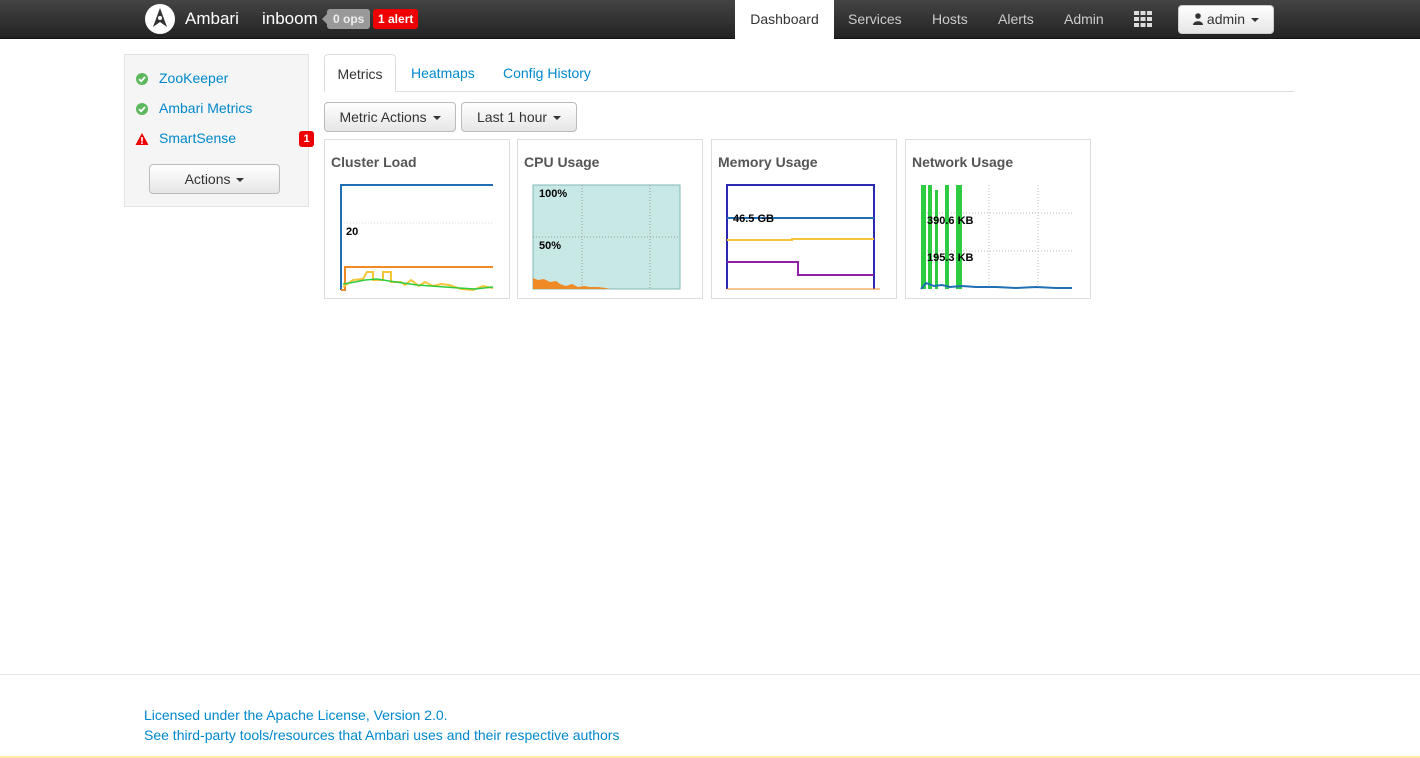 The width and height of the screenshot is (1420, 758). I want to click on nav-admin: Admin, so click(1084, 19).